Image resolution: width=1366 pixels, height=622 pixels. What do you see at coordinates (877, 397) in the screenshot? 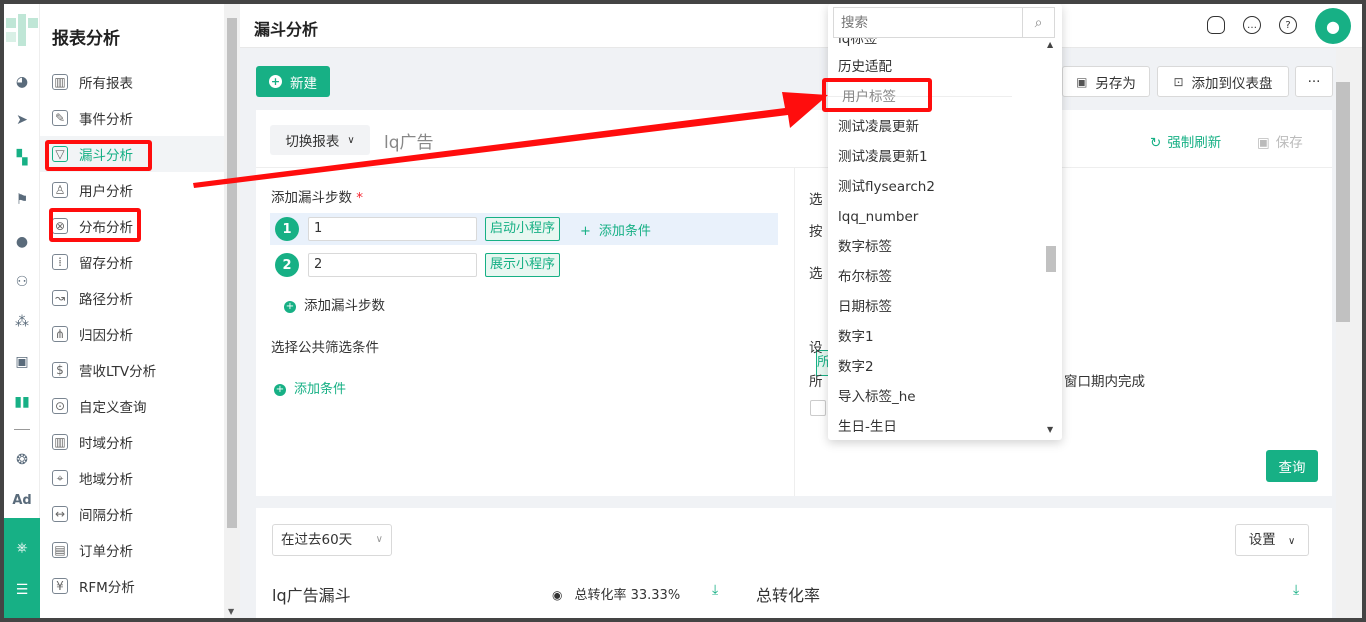
I see `dropdown-item: 导入标签_he` at bounding box center [877, 397].